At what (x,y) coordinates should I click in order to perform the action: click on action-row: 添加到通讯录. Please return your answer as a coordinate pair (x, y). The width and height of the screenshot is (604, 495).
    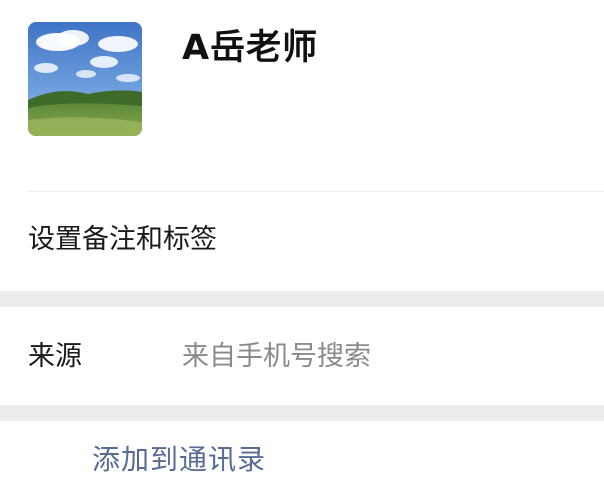
    Looking at the image, I should click on (302, 458).